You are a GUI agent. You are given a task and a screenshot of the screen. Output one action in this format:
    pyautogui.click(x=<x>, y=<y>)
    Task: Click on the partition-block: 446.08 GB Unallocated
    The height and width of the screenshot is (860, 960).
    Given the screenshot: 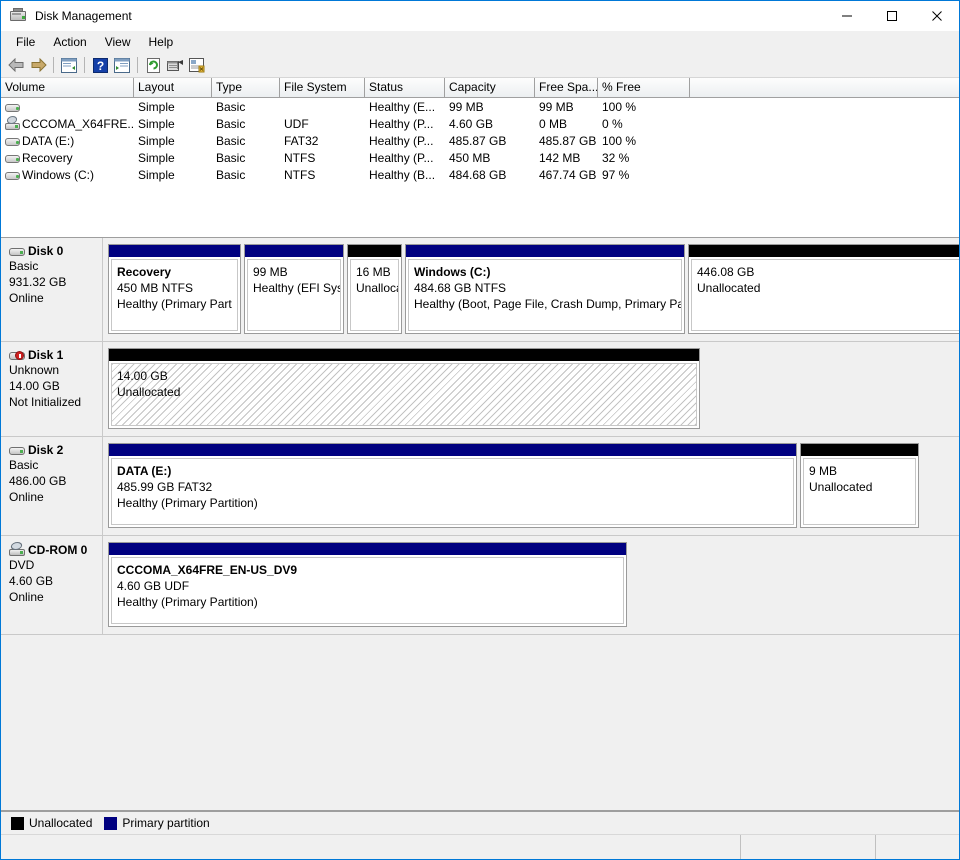 What is the action you would take?
    pyautogui.click(x=823, y=289)
    